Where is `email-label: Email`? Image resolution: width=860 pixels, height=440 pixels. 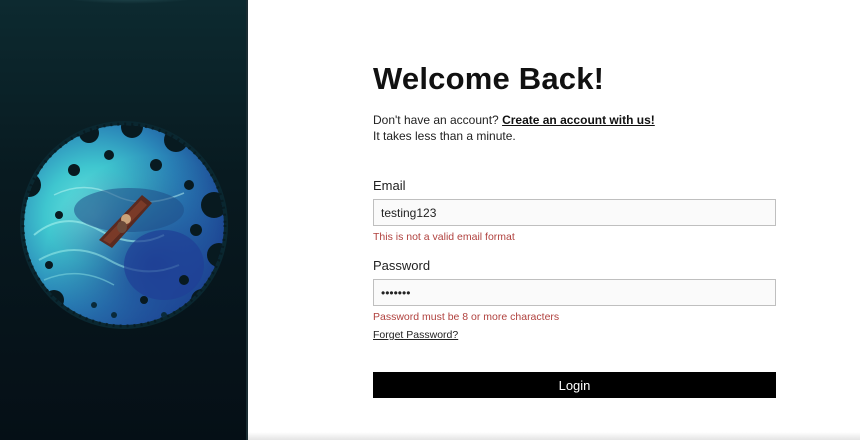 email-label: Email is located at coordinates (389, 185).